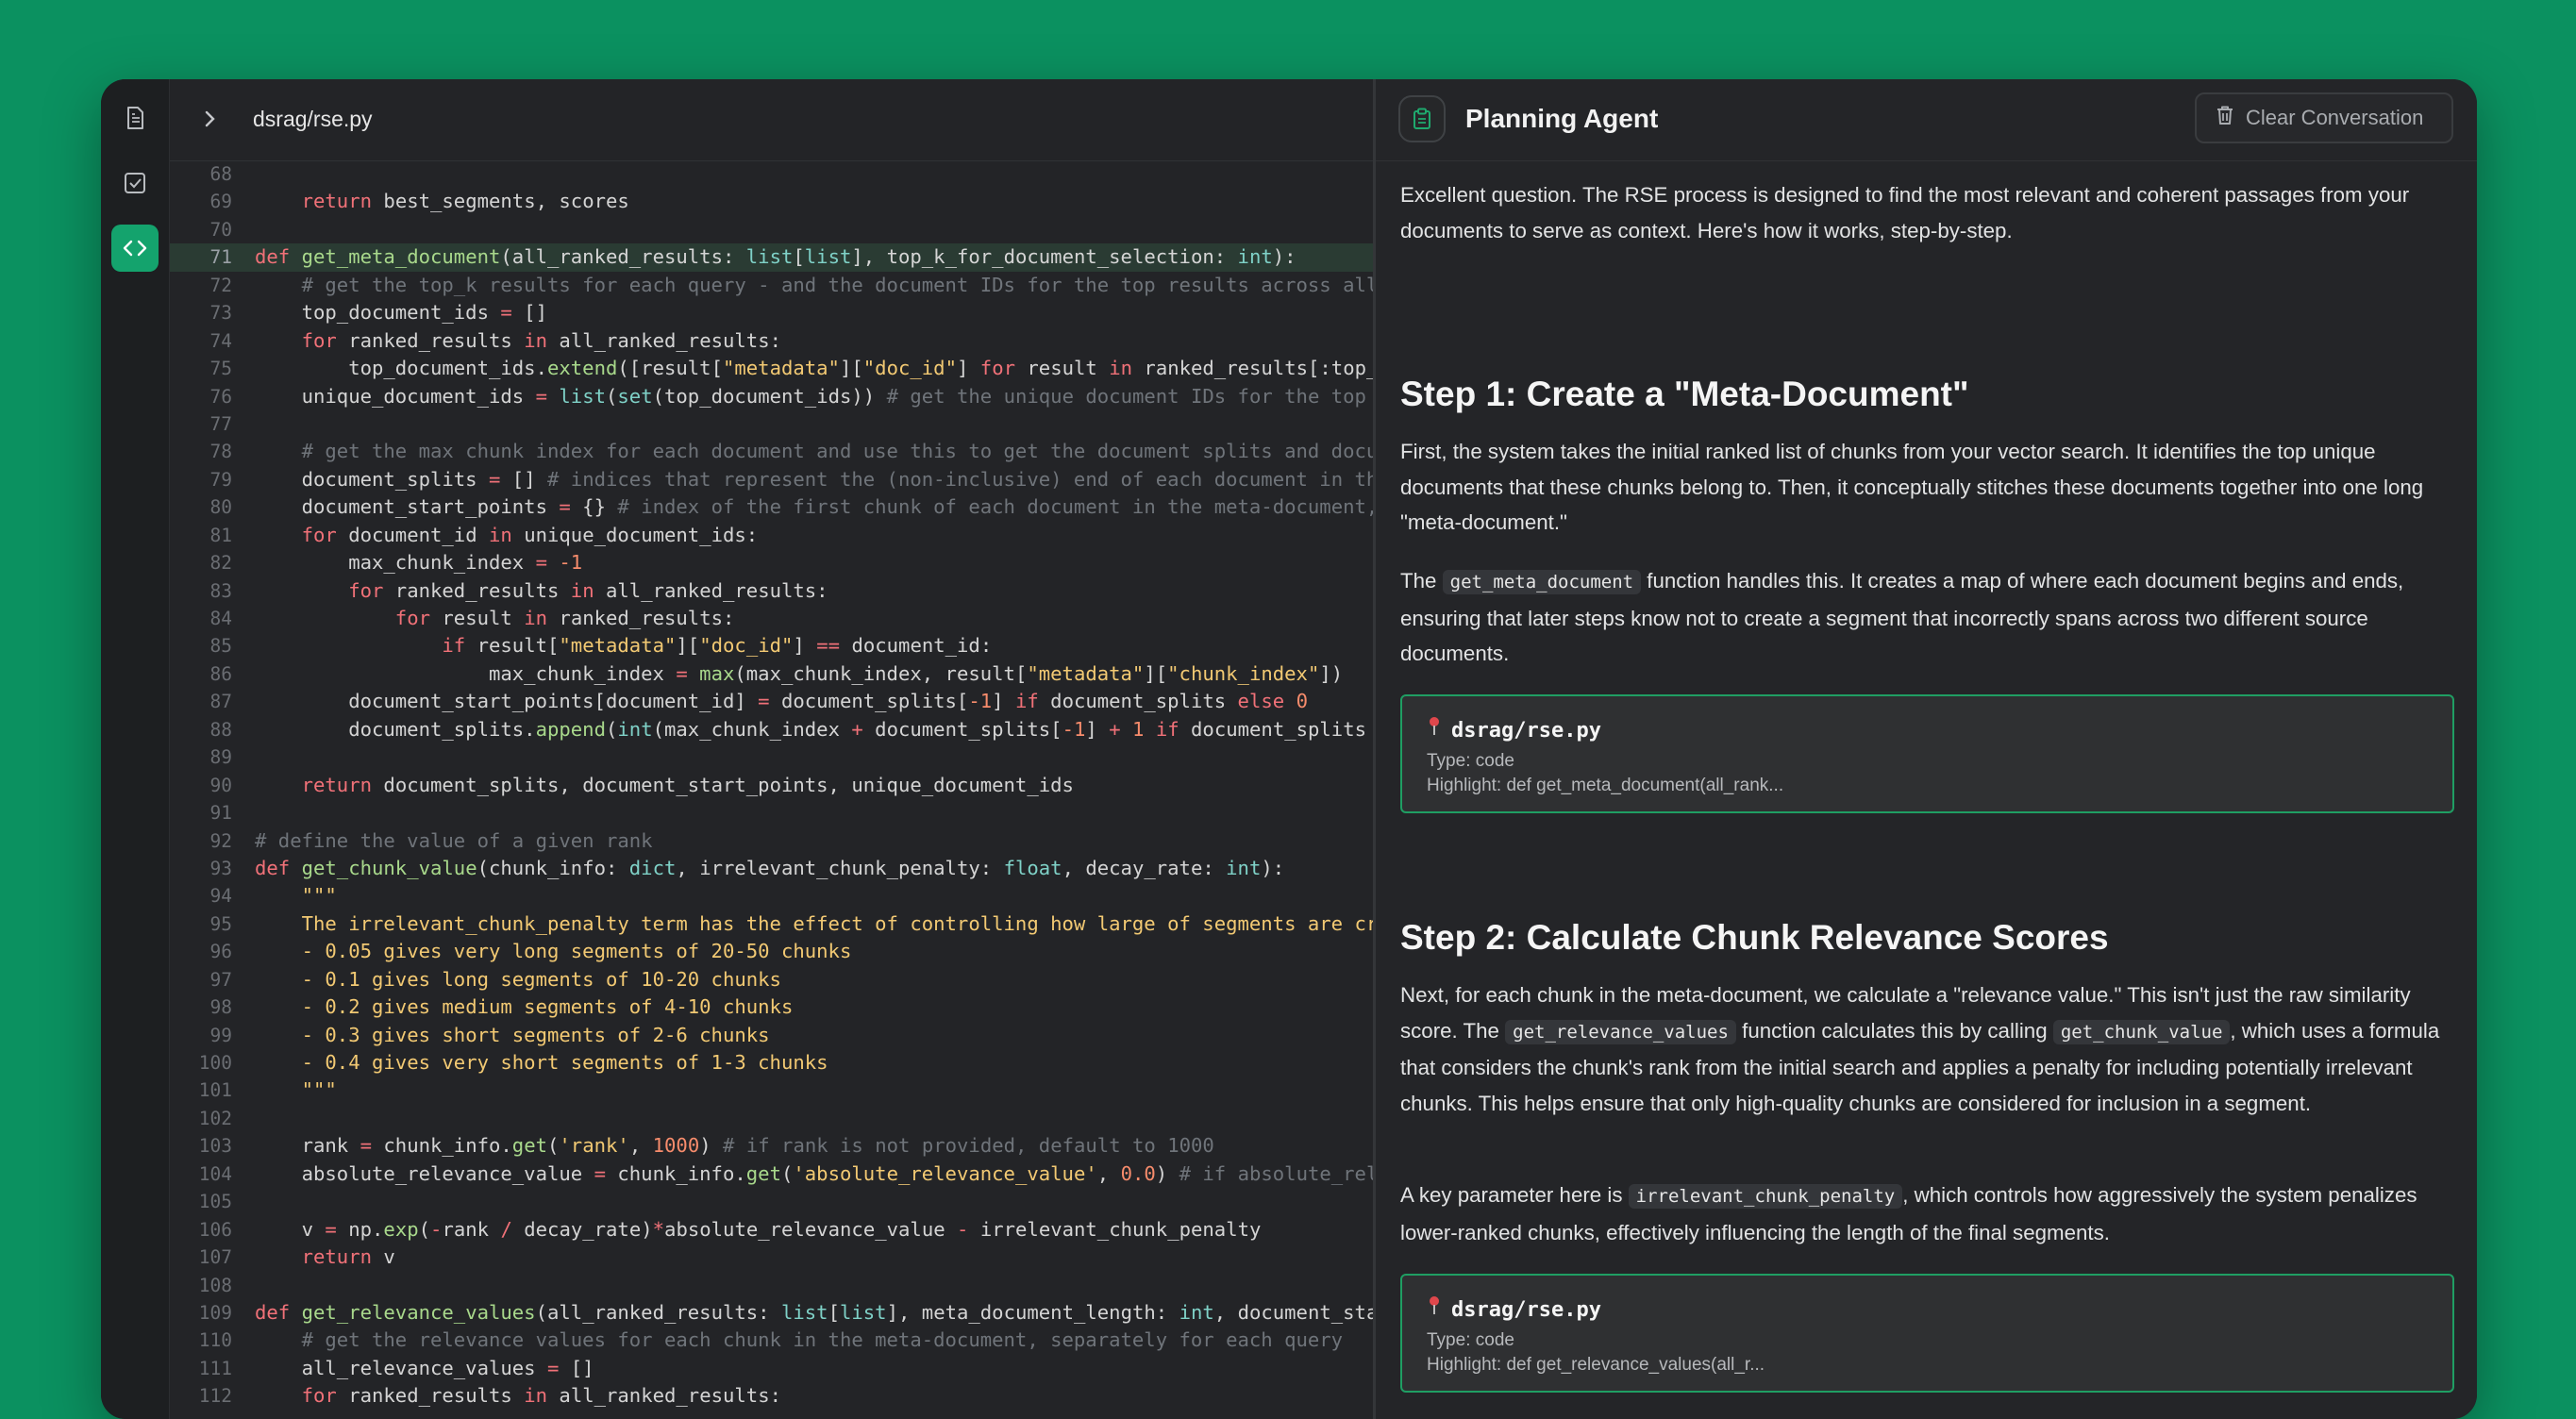  Describe the element at coordinates (215, 1063) in the screenshot. I see `line-number: 100` at that location.